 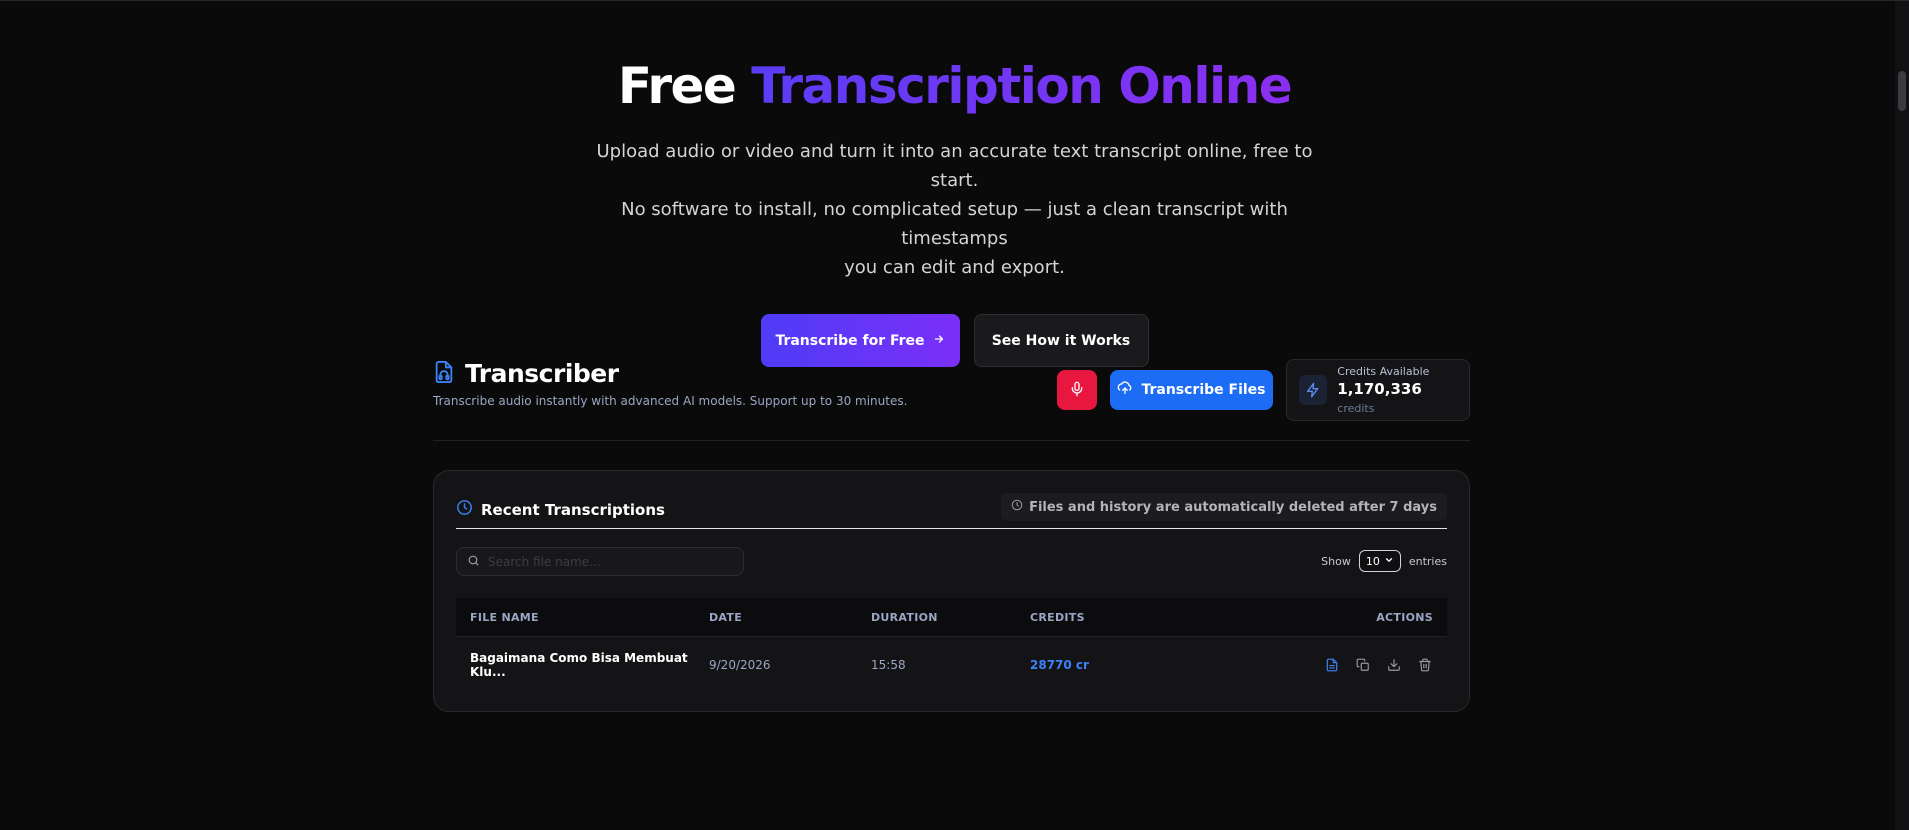 I want to click on credits-value: 1,170,336 credits, so click(x=1397, y=398).